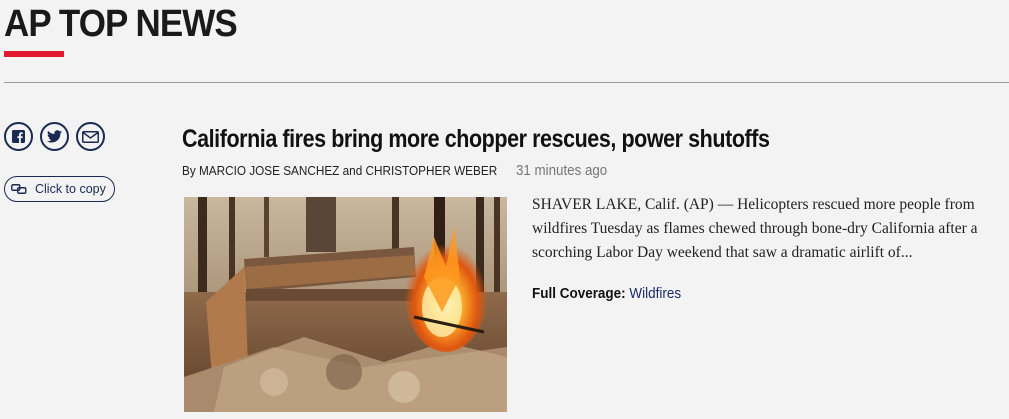 Image resolution: width=1009 pixels, height=419 pixels. I want to click on full-coverage: Full Coverage: Wildfires, so click(606, 294).